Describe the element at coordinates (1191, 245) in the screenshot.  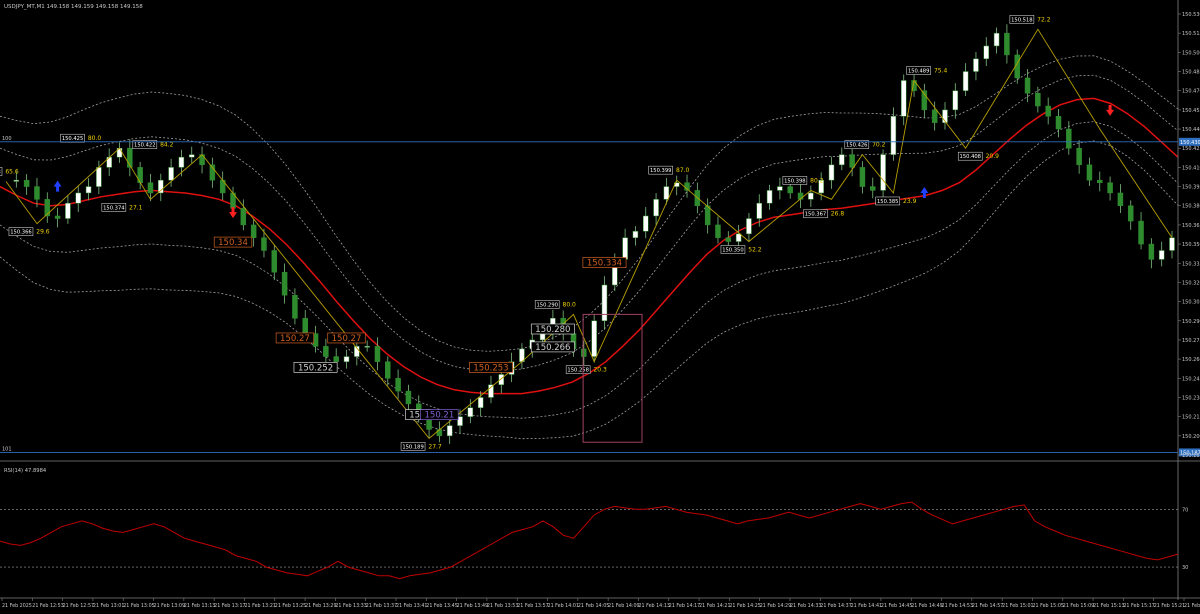
I see `price-tick-label: 150.350` at that location.